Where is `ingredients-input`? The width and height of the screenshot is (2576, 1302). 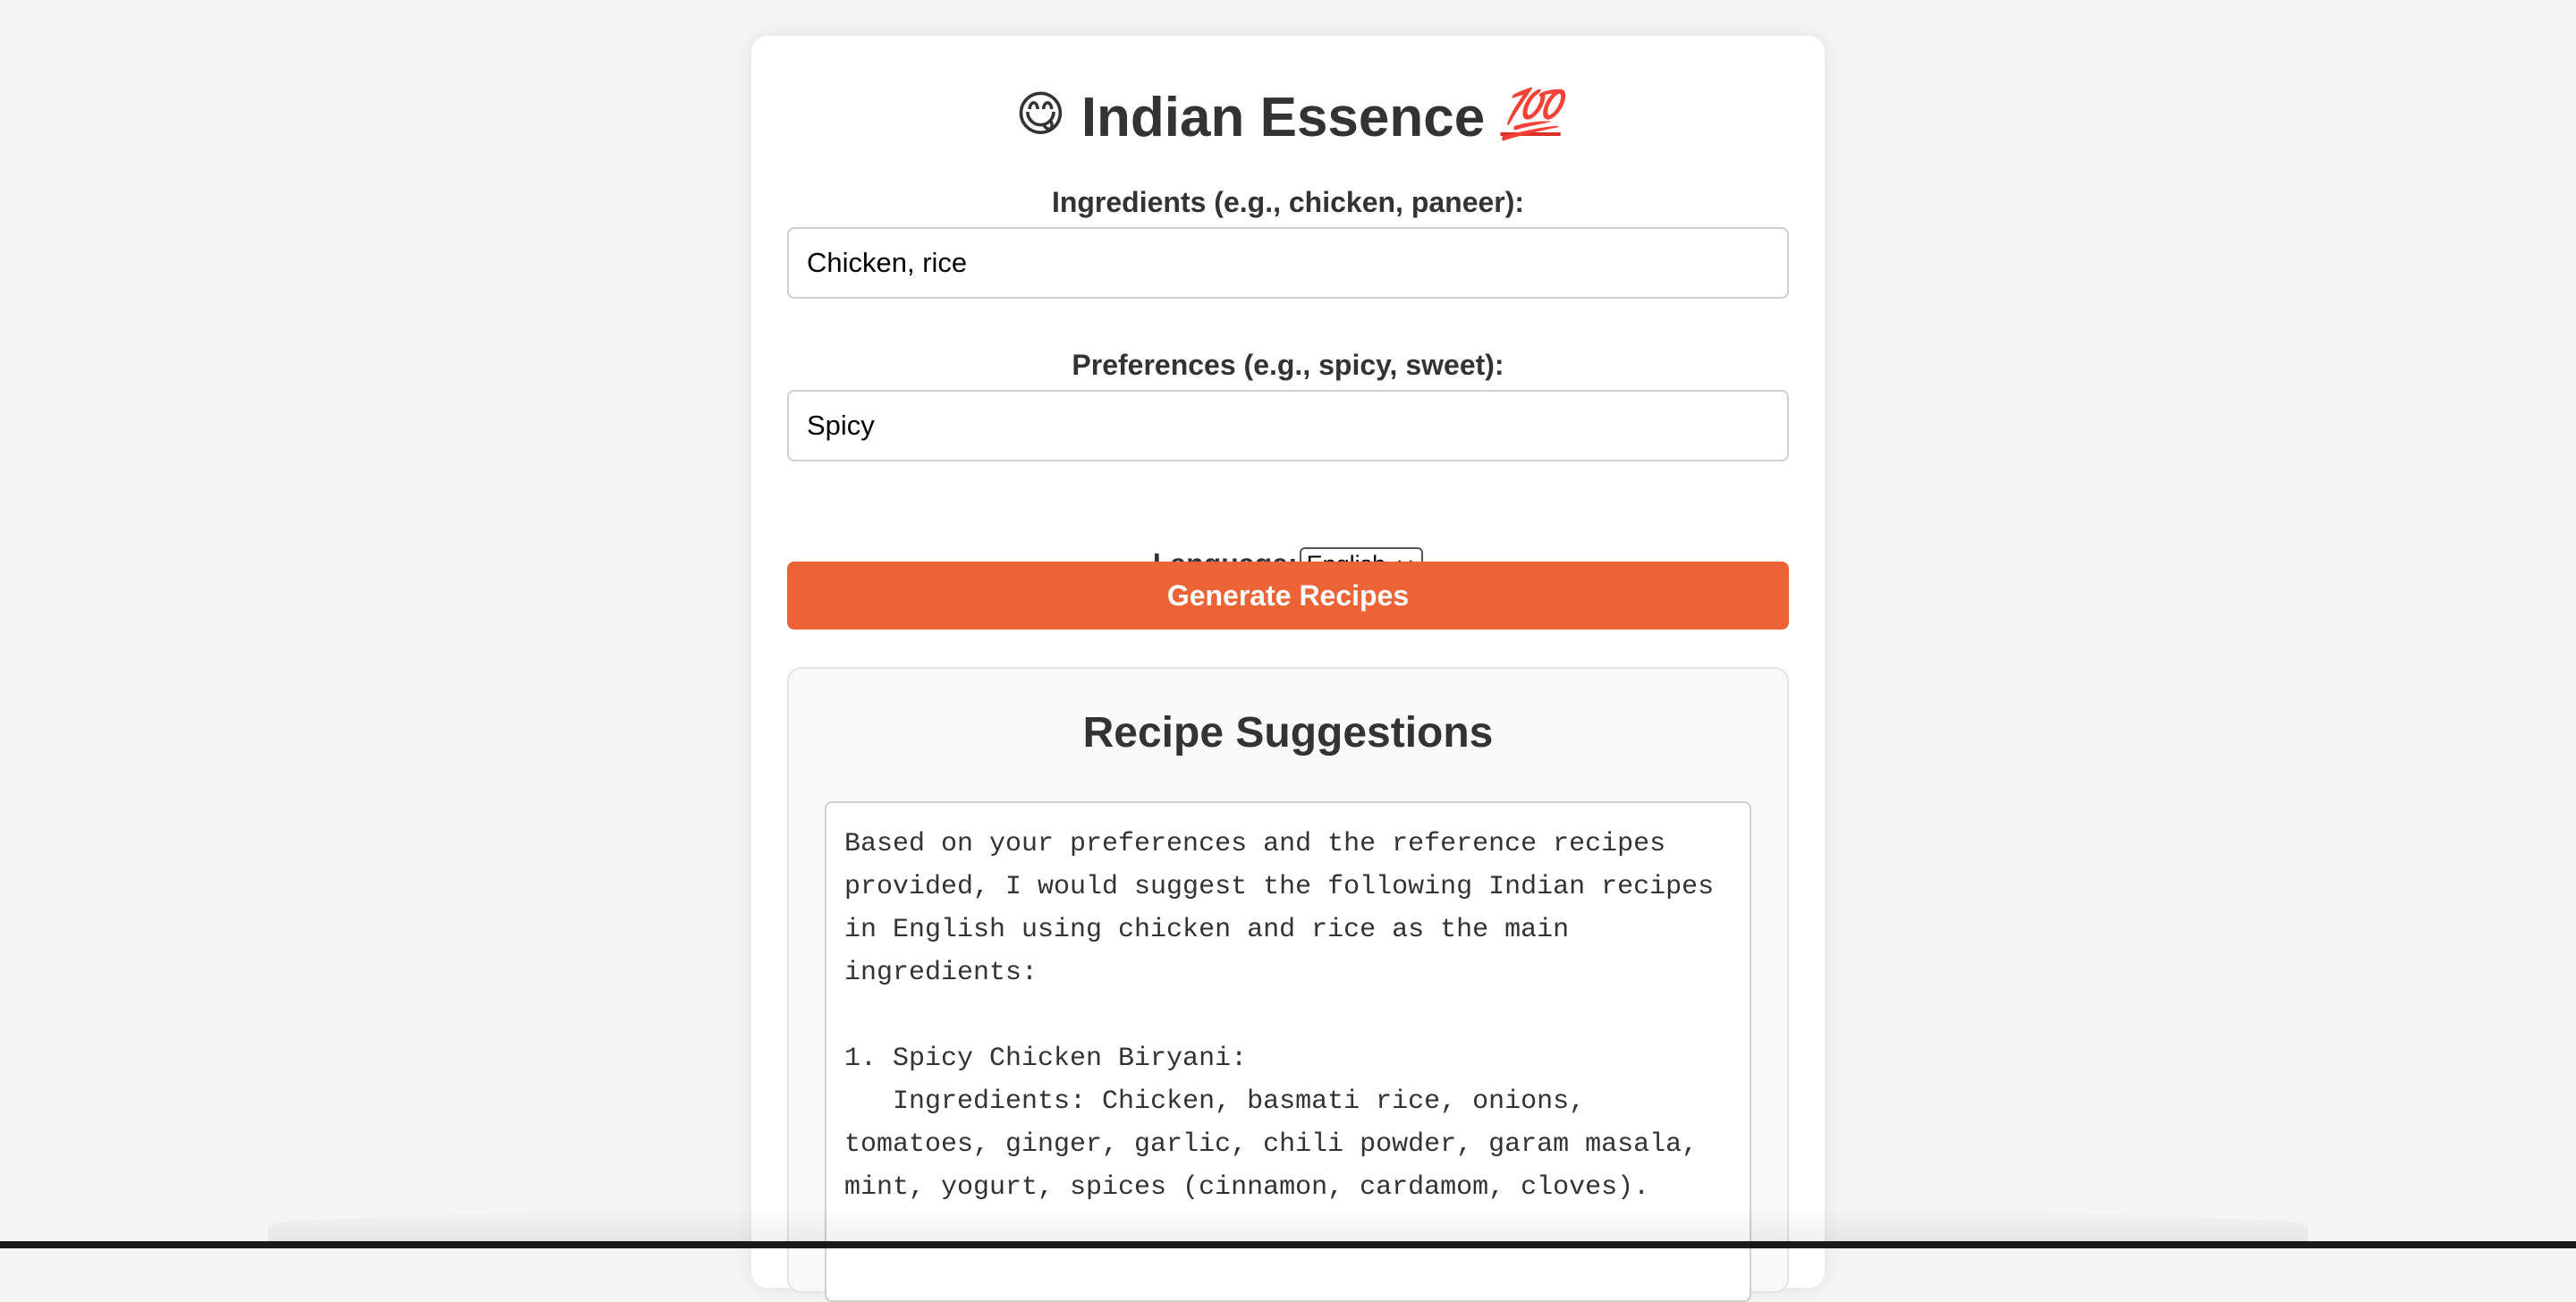
ingredients-input is located at coordinates (1288, 263).